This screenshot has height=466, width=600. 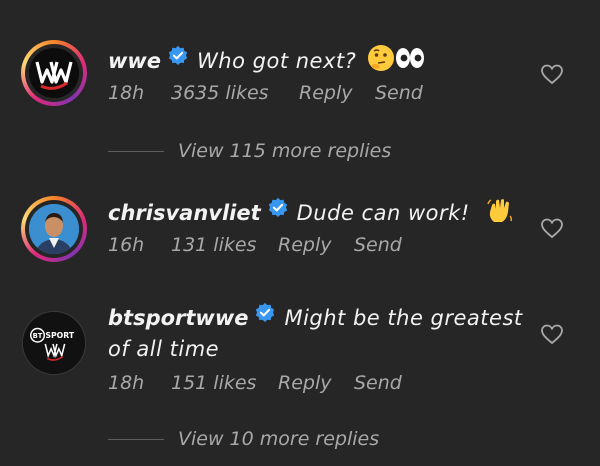 What do you see at coordinates (243, 440) in the screenshot?
I see `view-more-replies-button: View 10 more replies` at bounding box center [243, 440].